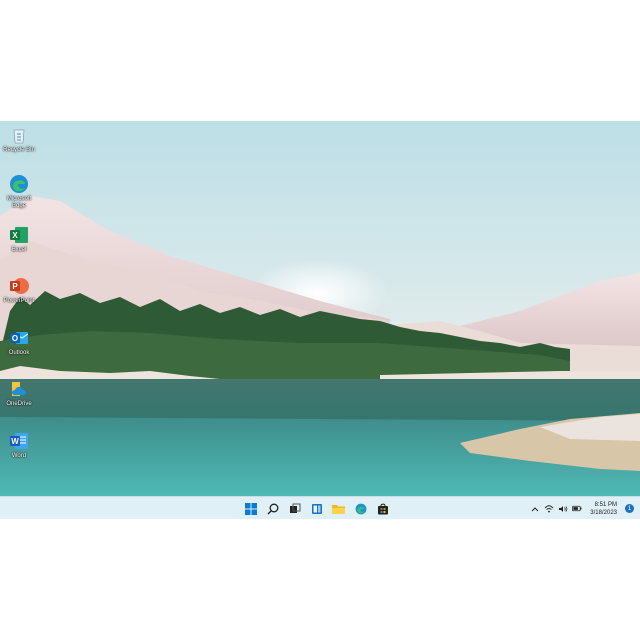  What do you see at coordinates (19, 338) in the screenshot?
I see `outlook-icon: O` at bounding box center [19, 338].